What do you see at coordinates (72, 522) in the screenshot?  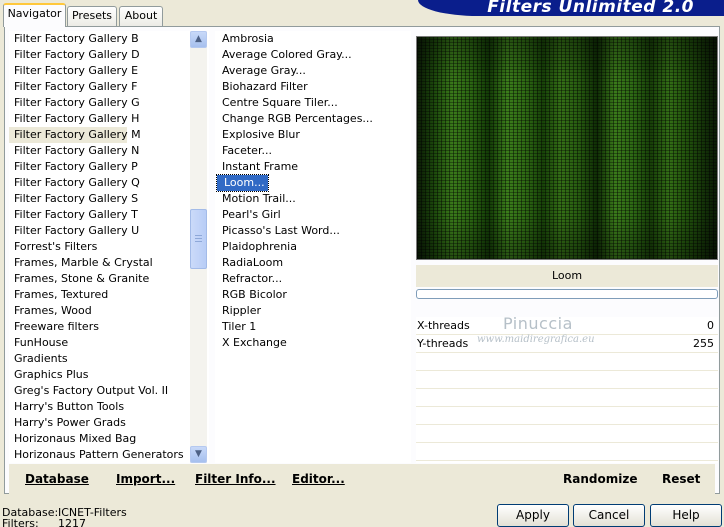 I see `filters-count: 1217` at bounding box center [72, 522].